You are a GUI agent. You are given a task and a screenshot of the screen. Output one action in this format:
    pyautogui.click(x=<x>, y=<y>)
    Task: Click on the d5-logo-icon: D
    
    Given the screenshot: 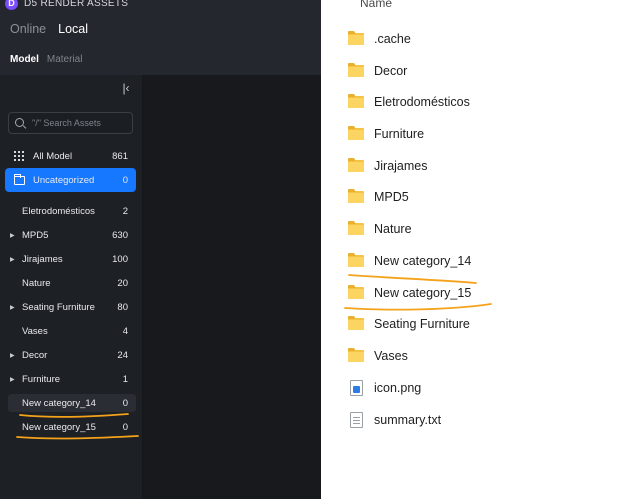 What is the action you would take?
    pyautogui.click(x=11, y=5)
    